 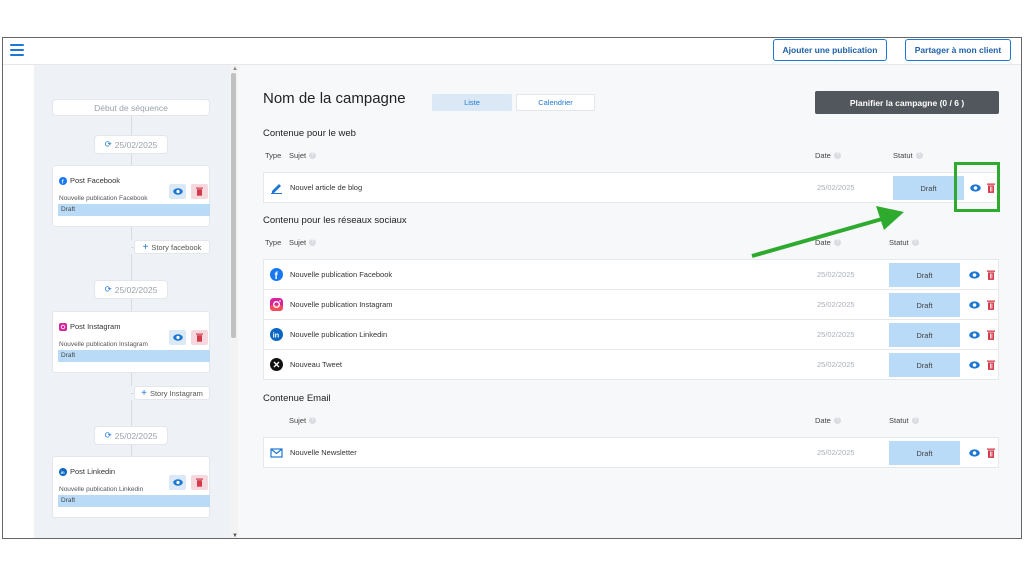 I want to click on plan-campaign-button: Planifier la campagne (0 / 6 ), so click(x=907, y=102).